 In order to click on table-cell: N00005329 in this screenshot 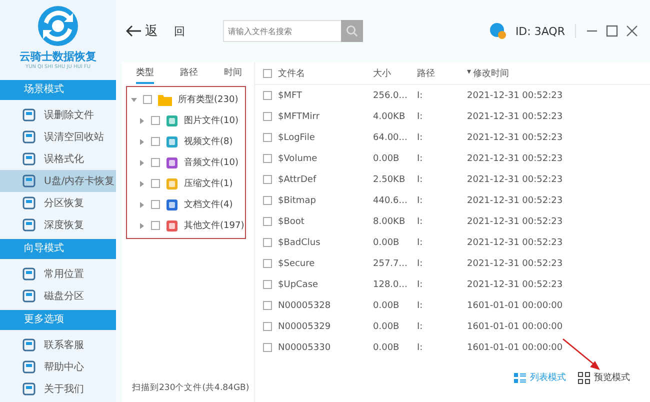, I will do `click(304, 327)`.